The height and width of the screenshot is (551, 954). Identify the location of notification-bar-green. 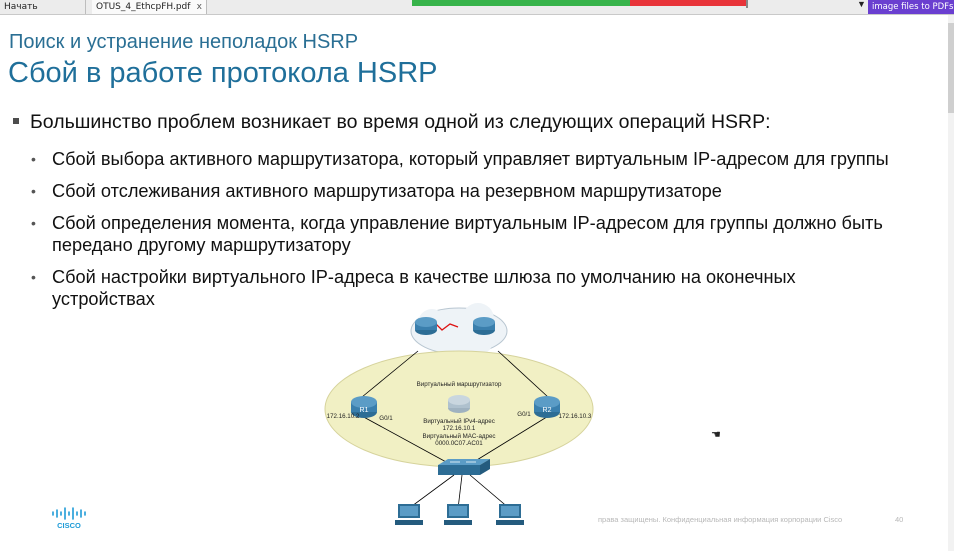
(521, 3).